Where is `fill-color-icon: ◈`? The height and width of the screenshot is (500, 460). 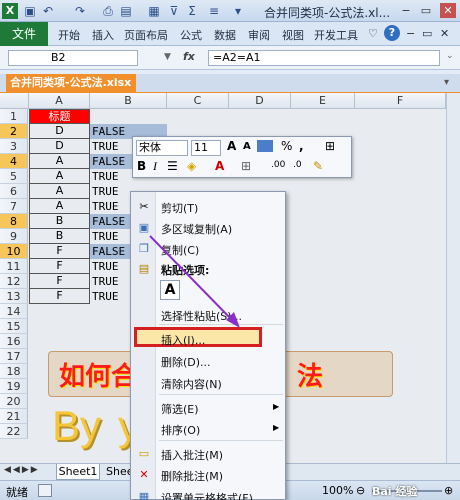
fill-color-icon: ◈ is located at coordinates (191, 166).